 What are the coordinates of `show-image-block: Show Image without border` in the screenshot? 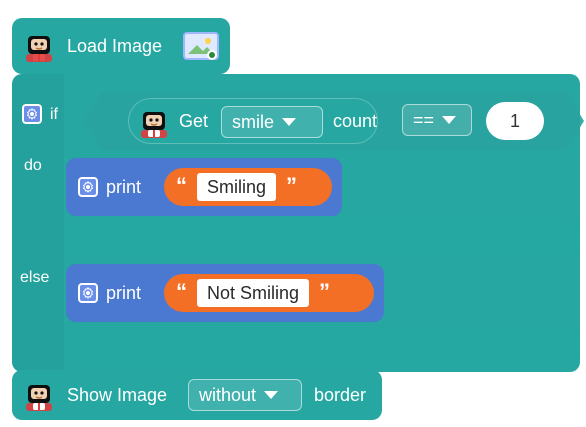 It's located at (197, 395).